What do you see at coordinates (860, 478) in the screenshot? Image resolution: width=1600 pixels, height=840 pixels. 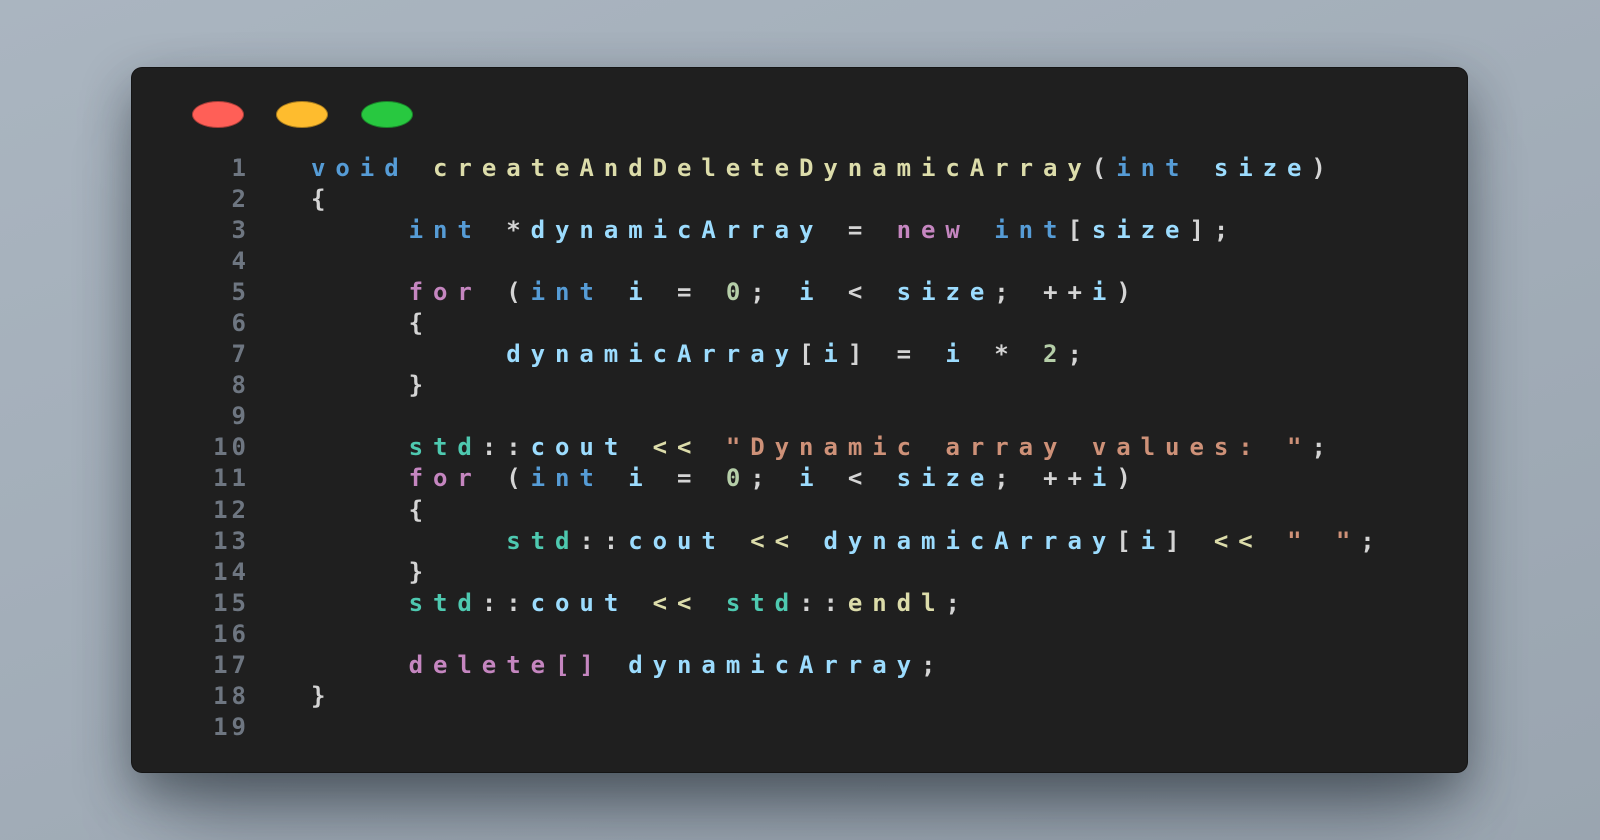 I see `code-token-operator: <` at bounding box center [860, 478].